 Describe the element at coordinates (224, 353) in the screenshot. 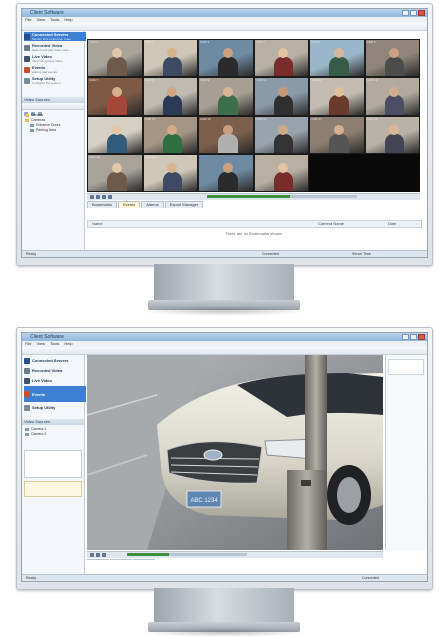

I see `toolbar` at that location.